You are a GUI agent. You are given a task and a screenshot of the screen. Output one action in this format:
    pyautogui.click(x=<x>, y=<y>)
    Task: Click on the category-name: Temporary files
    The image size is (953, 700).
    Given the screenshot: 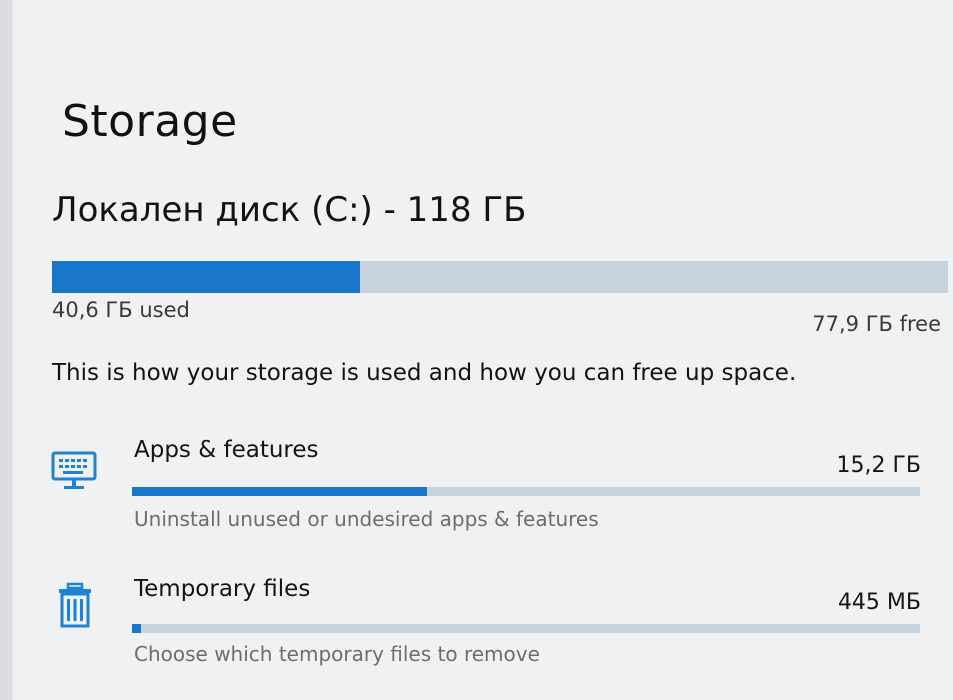 What is the action you would take?
    pyautogui.click(x=222, y=589)
    